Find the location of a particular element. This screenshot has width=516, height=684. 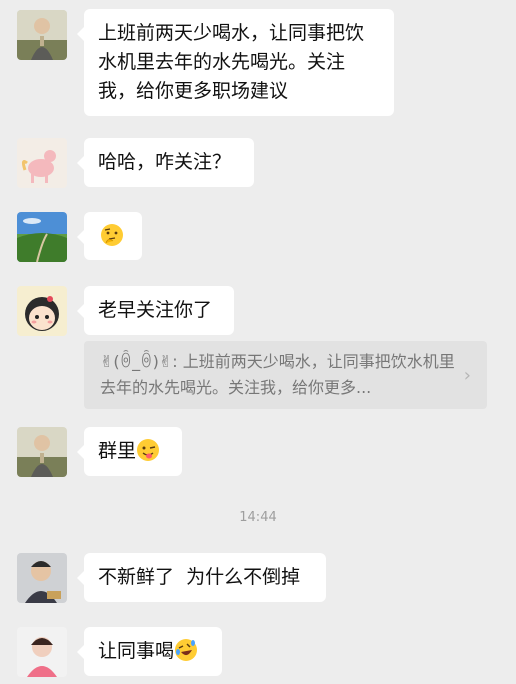

thinking-face-emoji is located at coordinates (112, 235).